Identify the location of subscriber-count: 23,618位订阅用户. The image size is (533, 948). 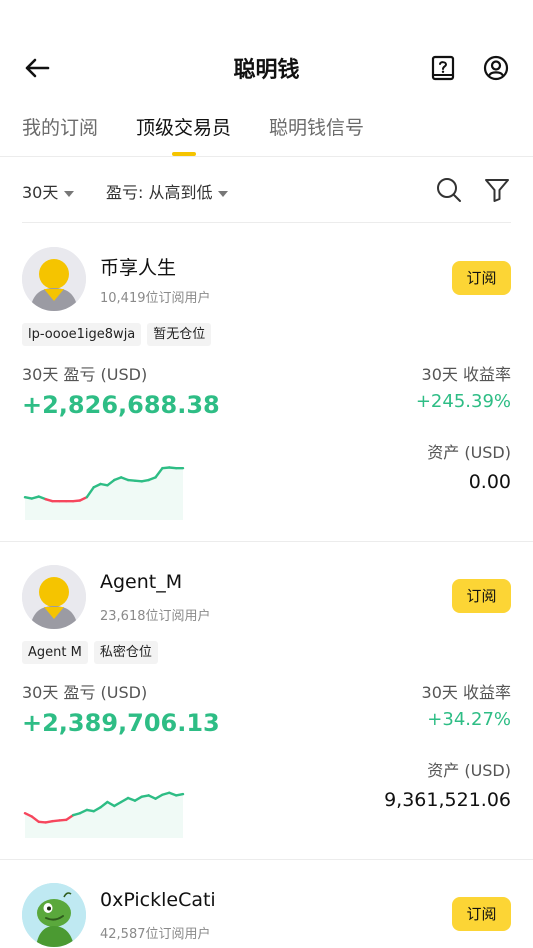
(155, 616).